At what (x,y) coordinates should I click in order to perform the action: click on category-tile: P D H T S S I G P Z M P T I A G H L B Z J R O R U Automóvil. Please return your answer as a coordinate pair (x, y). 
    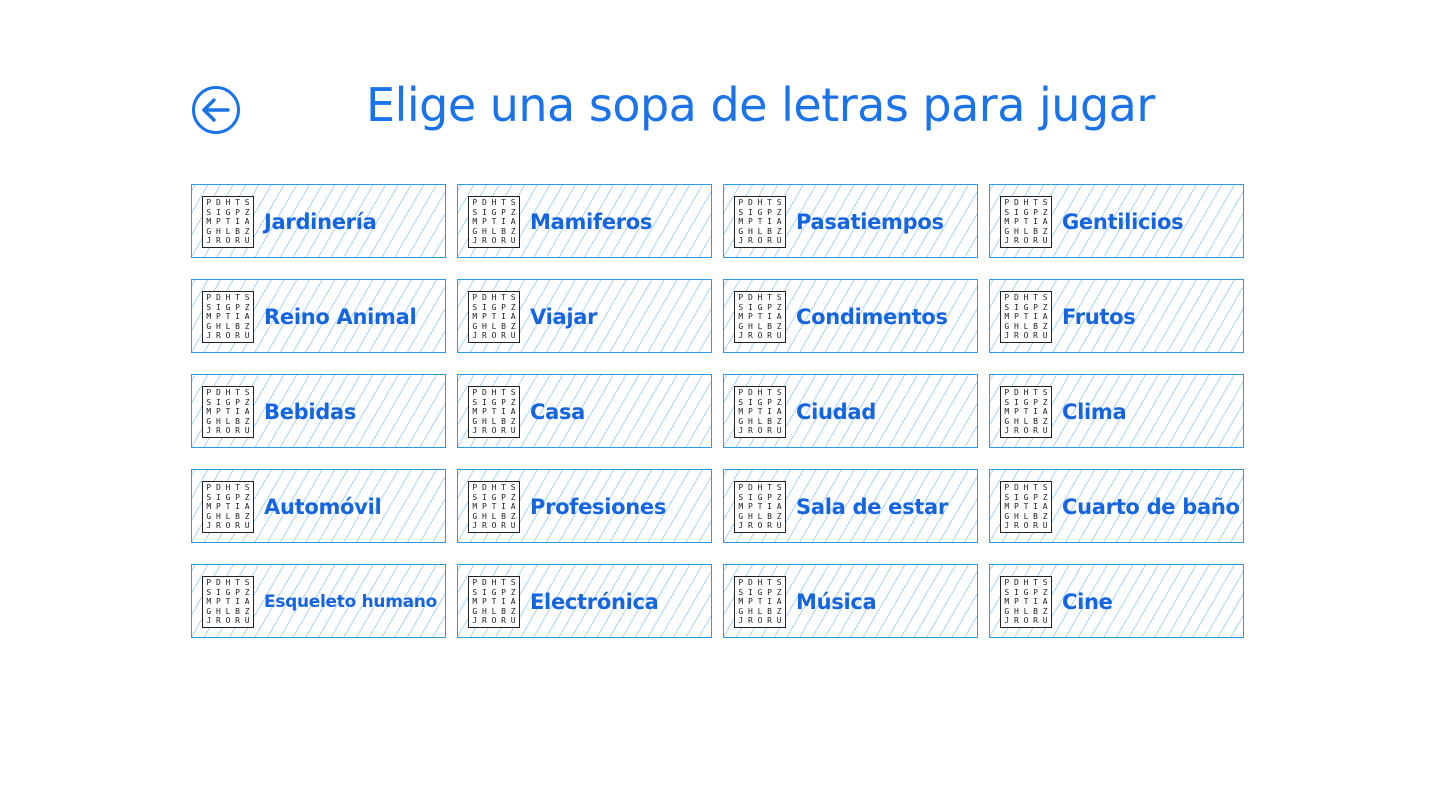
    Looking at the image, I should click on (318, 506).